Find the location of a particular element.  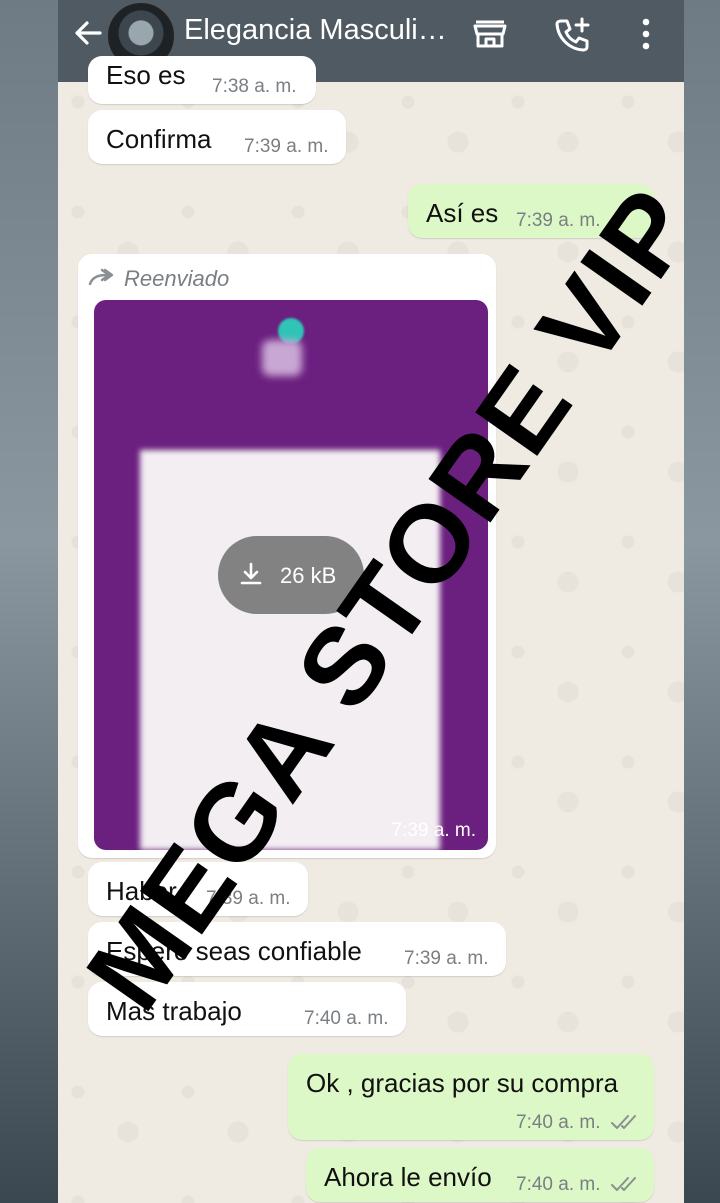

blurred-logo-mark is located at coordinates (282, 358).